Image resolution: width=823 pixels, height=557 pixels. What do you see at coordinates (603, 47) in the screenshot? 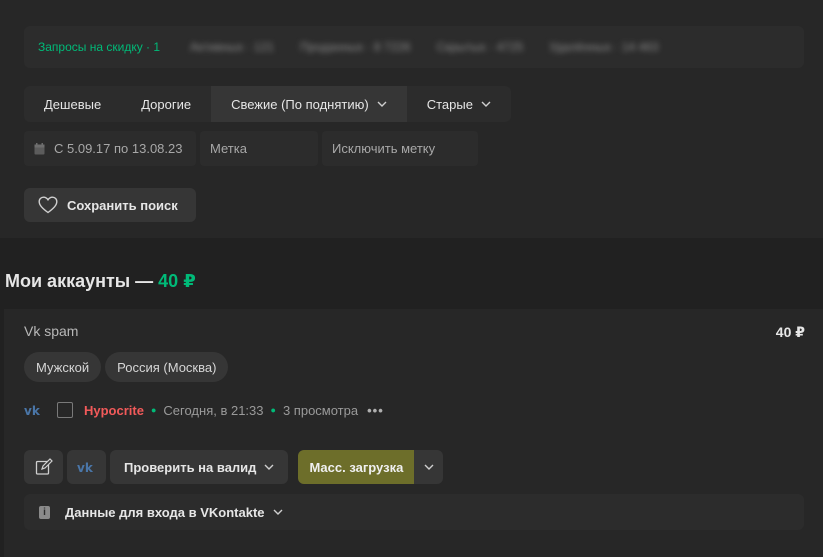
I see `stat-deleted: Удалённых · 14 463` at bounding box center [603, 47].